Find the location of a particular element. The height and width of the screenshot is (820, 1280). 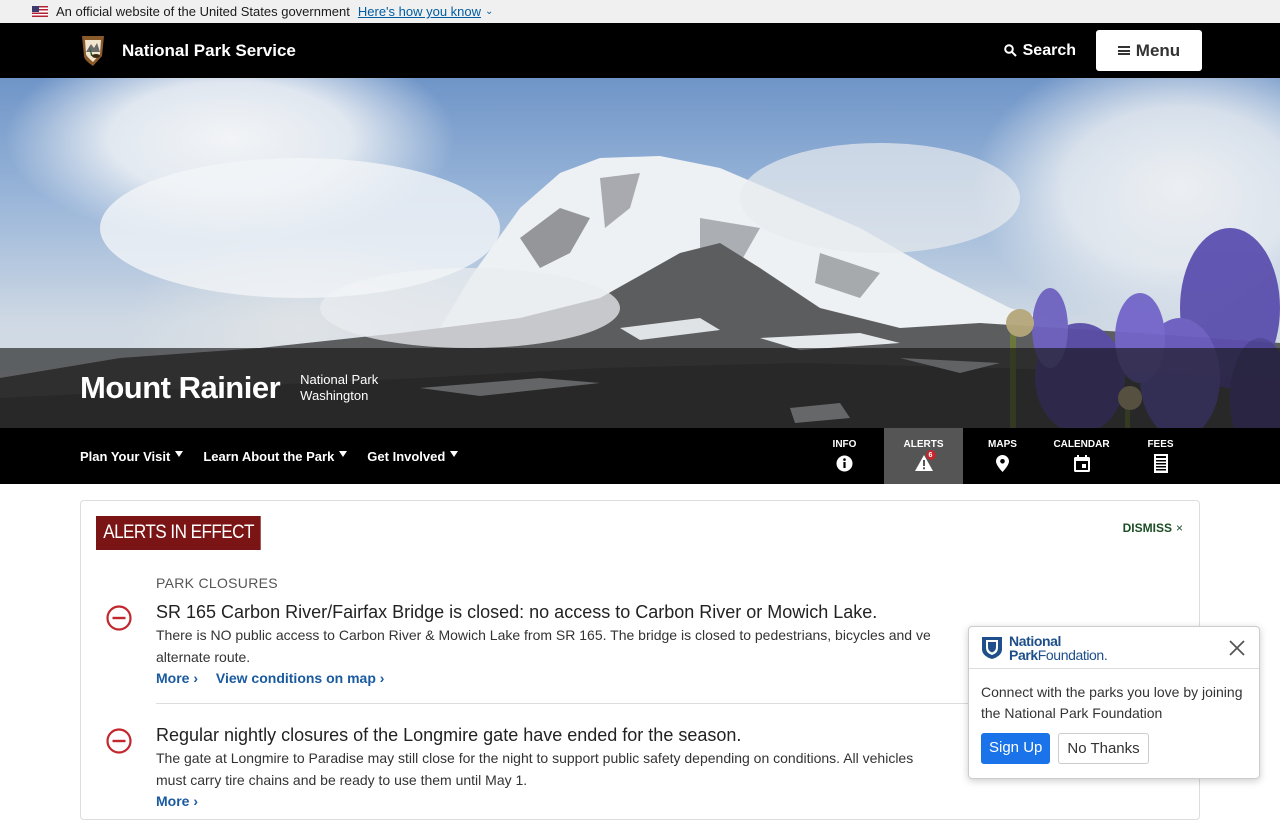

search-label: Search is located at coordinates (1049, 50).